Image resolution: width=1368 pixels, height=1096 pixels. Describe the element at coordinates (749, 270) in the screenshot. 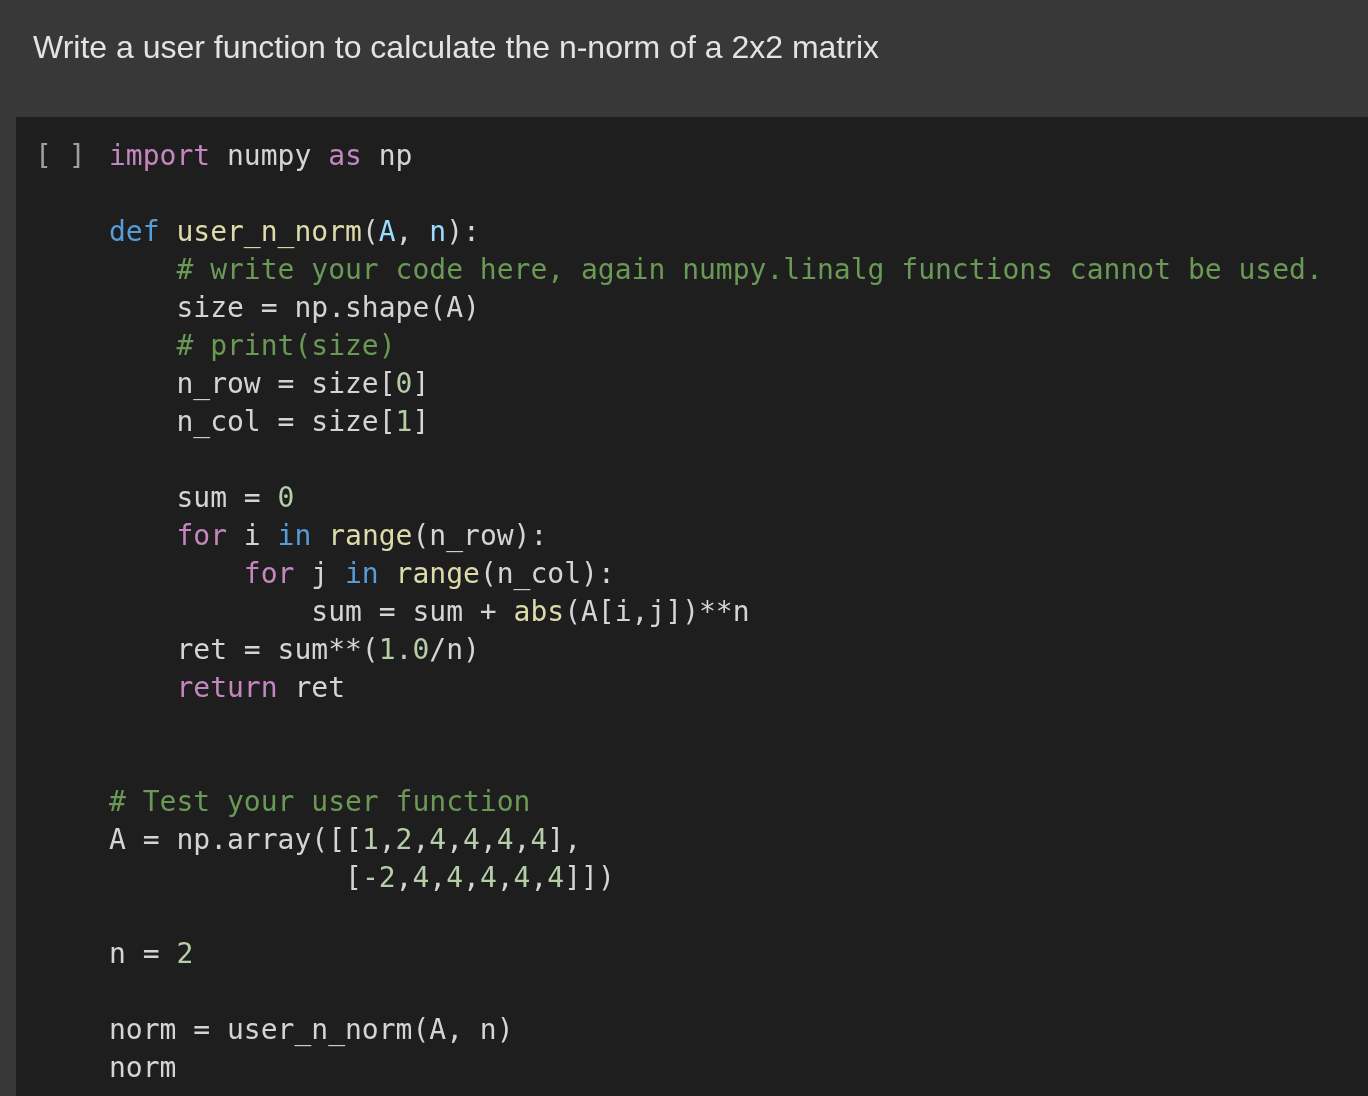

I see `code-line: # write your code here, again numpy.linalg functions cannot be used.` at that location.